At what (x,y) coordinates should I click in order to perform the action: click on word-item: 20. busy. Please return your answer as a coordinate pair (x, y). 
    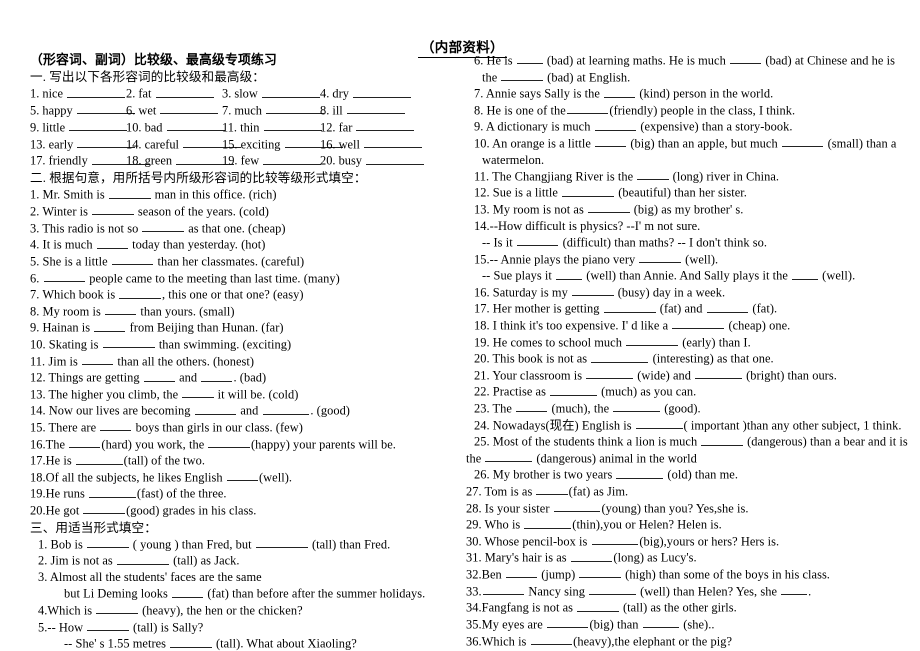
    Looking at the image, I should click on (385, 160).